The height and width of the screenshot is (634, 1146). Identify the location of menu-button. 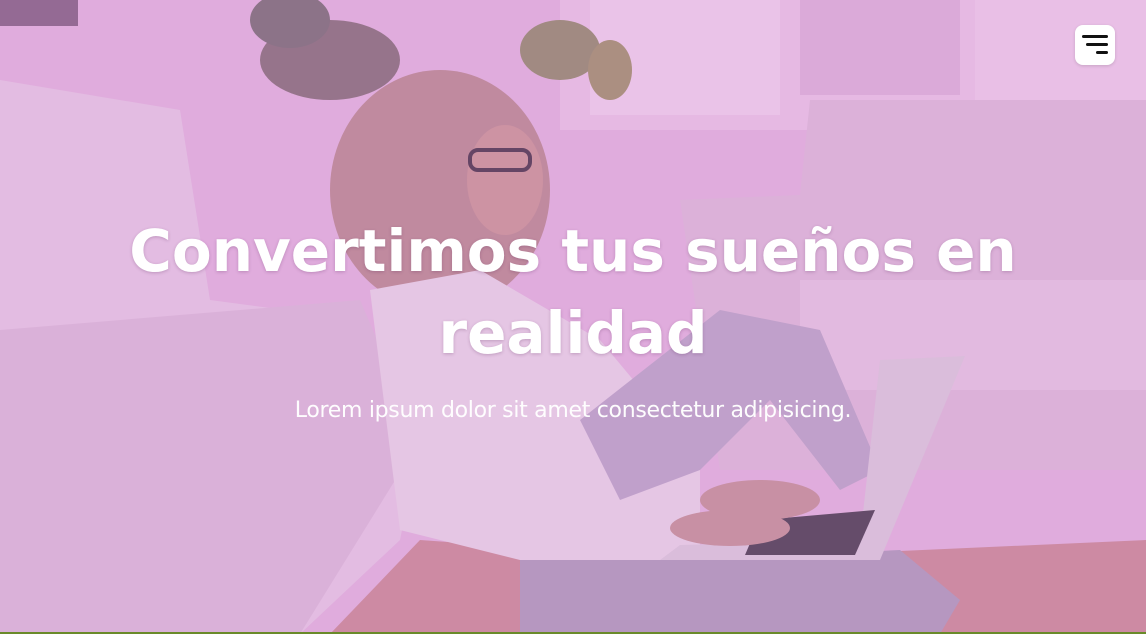
(1095, 45).